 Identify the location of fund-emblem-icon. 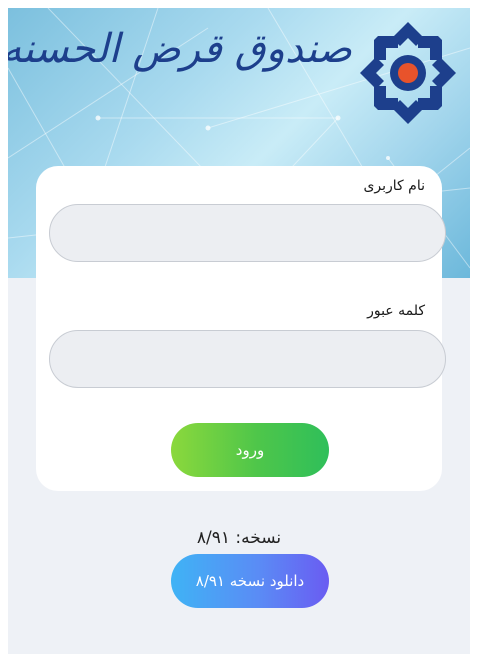
(408, 73).